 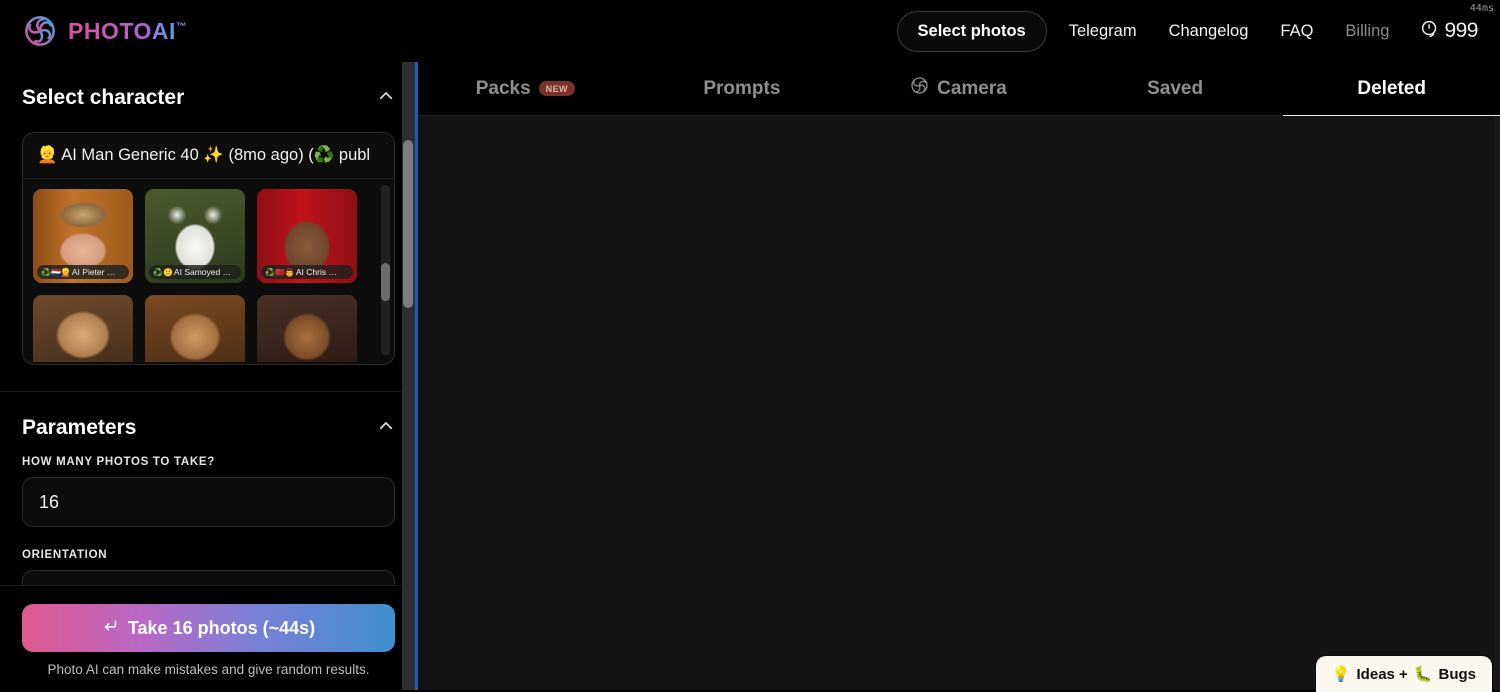 What do you see at coordinates (1382, 674) in the screenshot?
I see `ideas-label: Ideas +` at bounding box center [1382, 674].